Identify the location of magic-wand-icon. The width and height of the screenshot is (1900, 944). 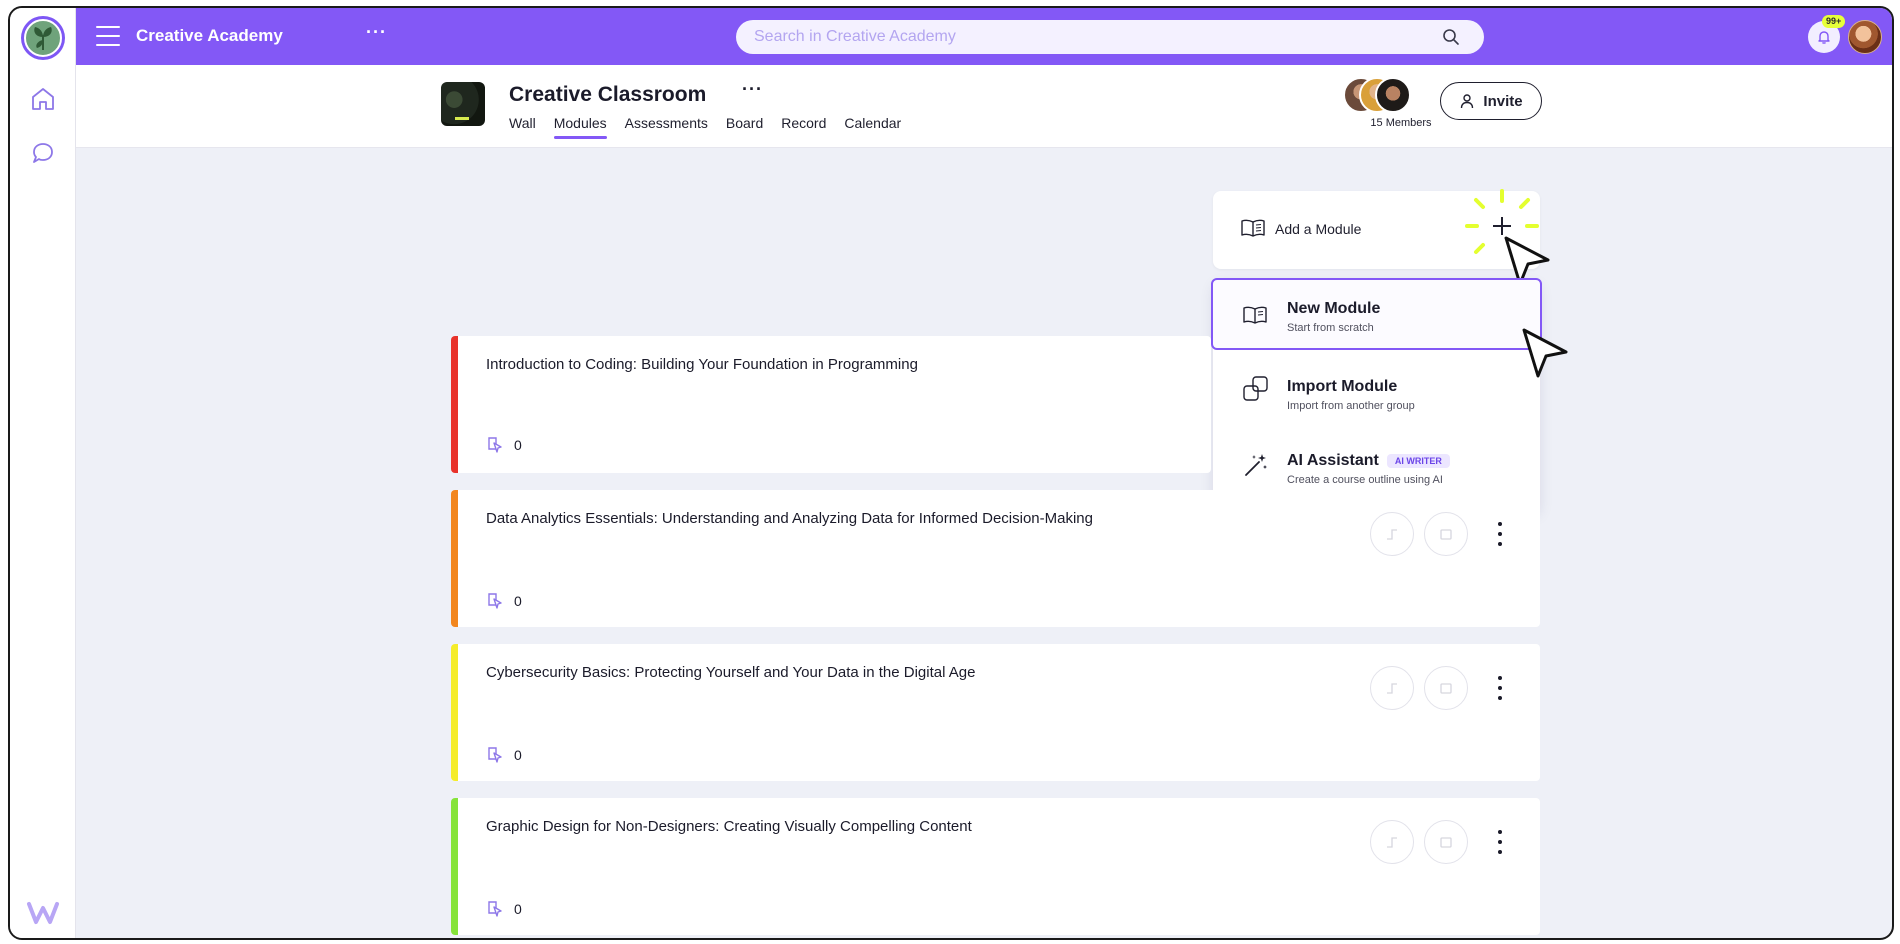
(1256, 467).